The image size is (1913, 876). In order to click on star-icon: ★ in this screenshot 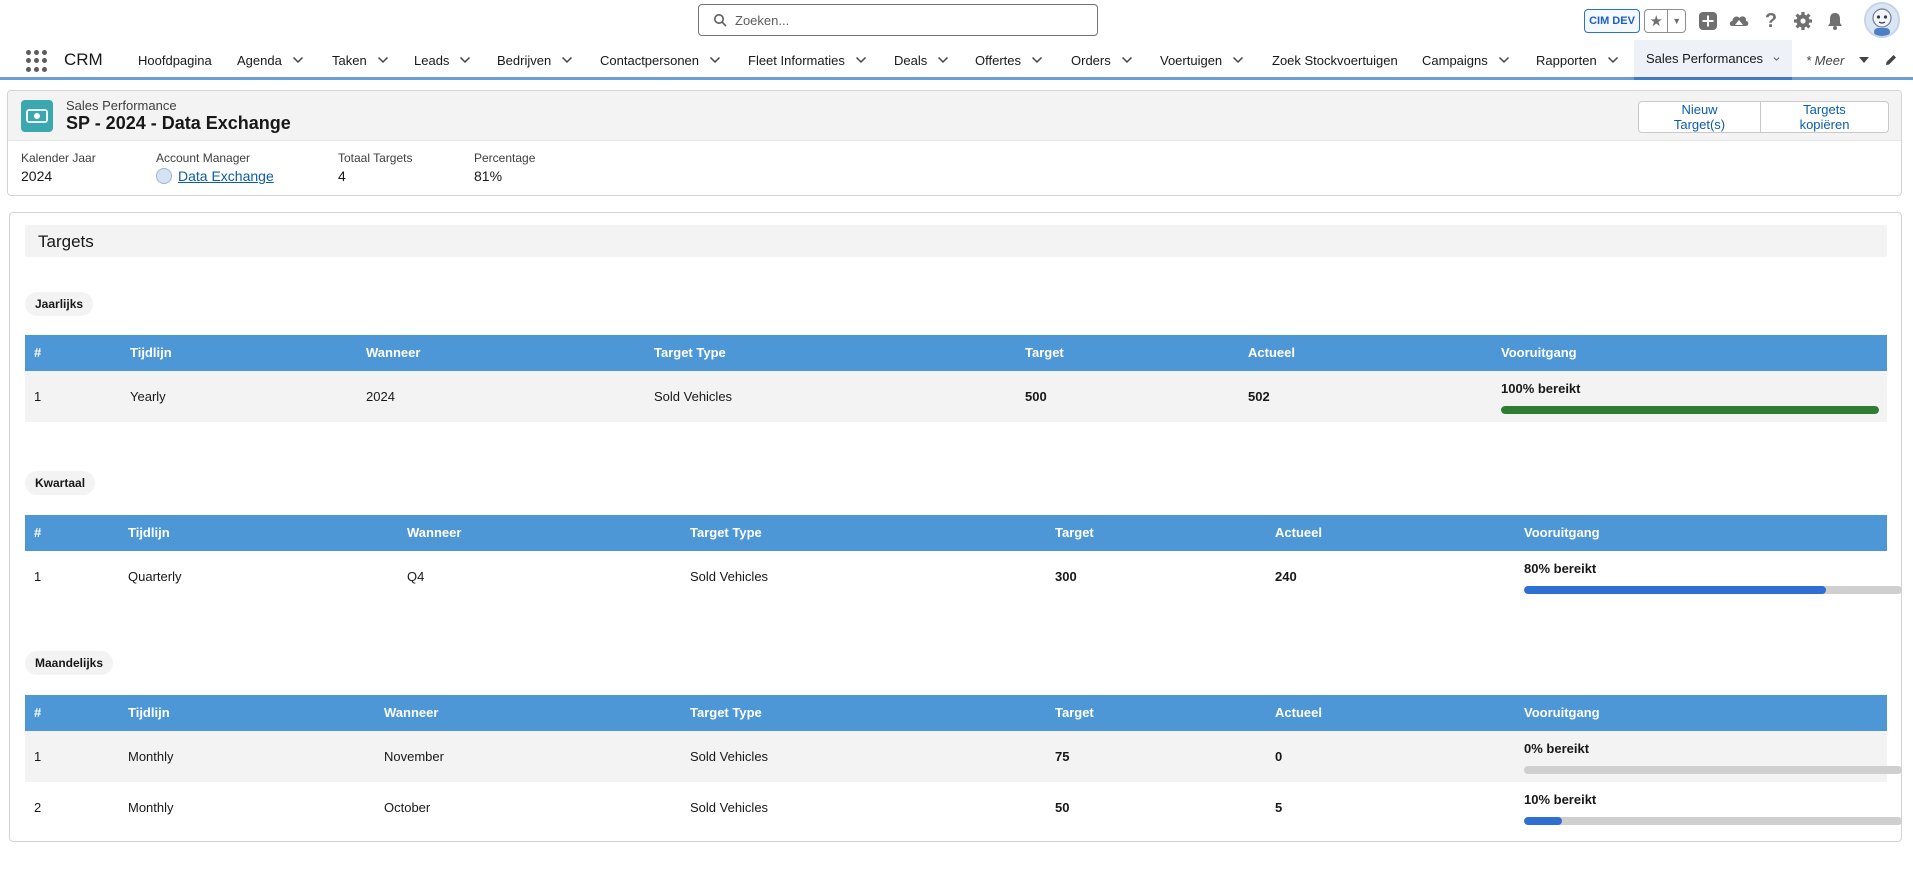, I will do `click(1657, 21)`.